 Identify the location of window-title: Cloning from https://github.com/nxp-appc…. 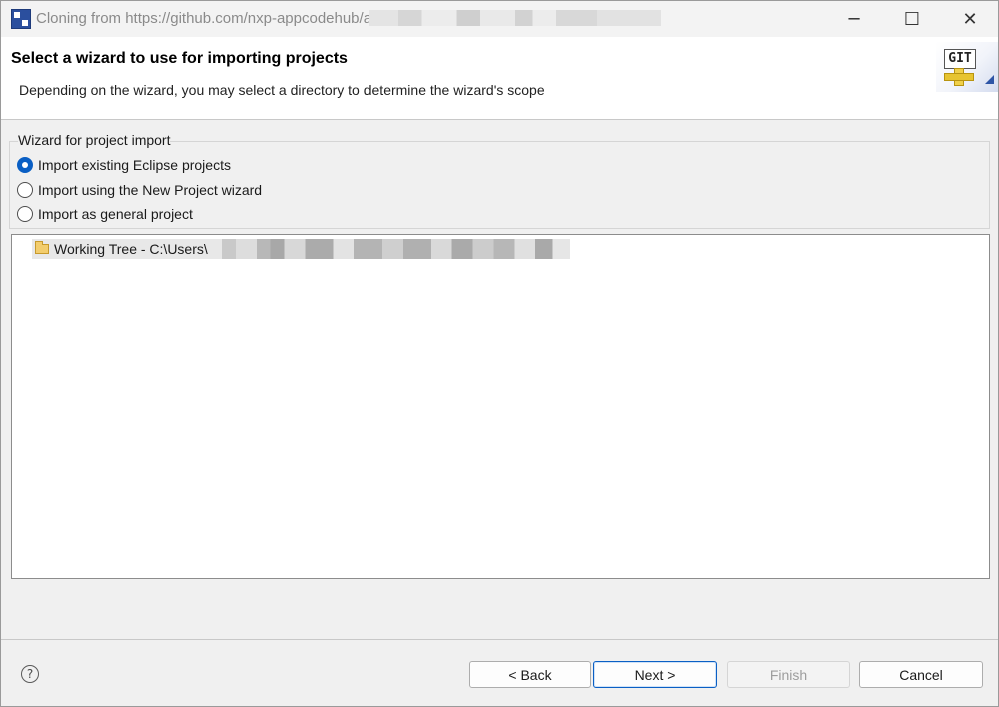
(204, 18).